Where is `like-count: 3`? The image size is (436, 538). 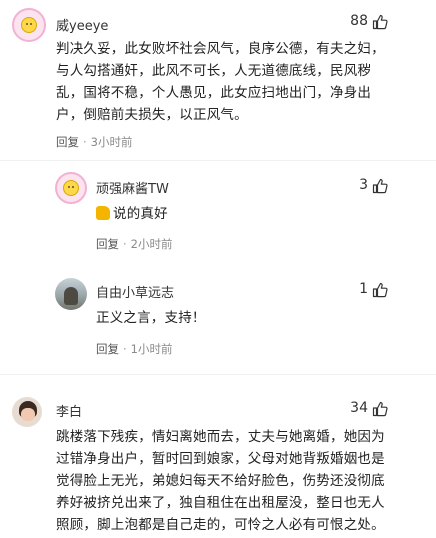 like-count: 3 is located at coordinates (363, 185).